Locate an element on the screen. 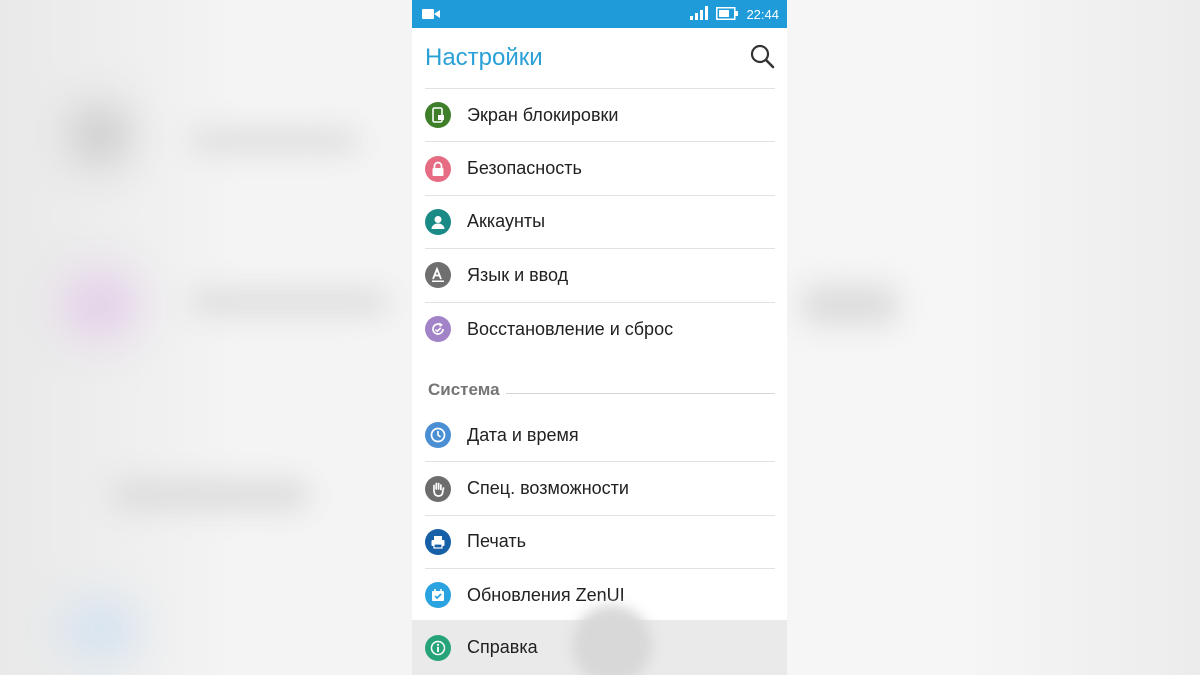 The width and height of the screenshot is (1200, 675). app-bar: Настройки is located at coordinates (599, 58).